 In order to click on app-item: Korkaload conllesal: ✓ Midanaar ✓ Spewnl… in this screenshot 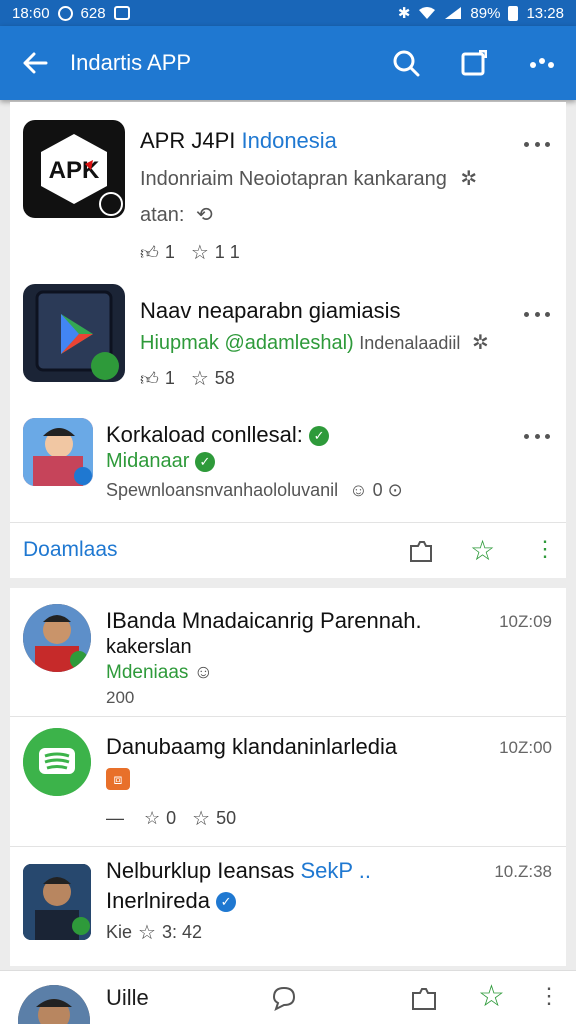, I will do `click(288, 461)`.